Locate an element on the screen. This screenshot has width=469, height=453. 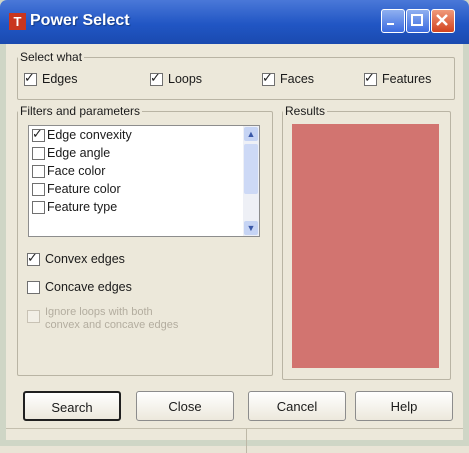
features-checkbox: ✓ Features is located at coordinates (398, 77).